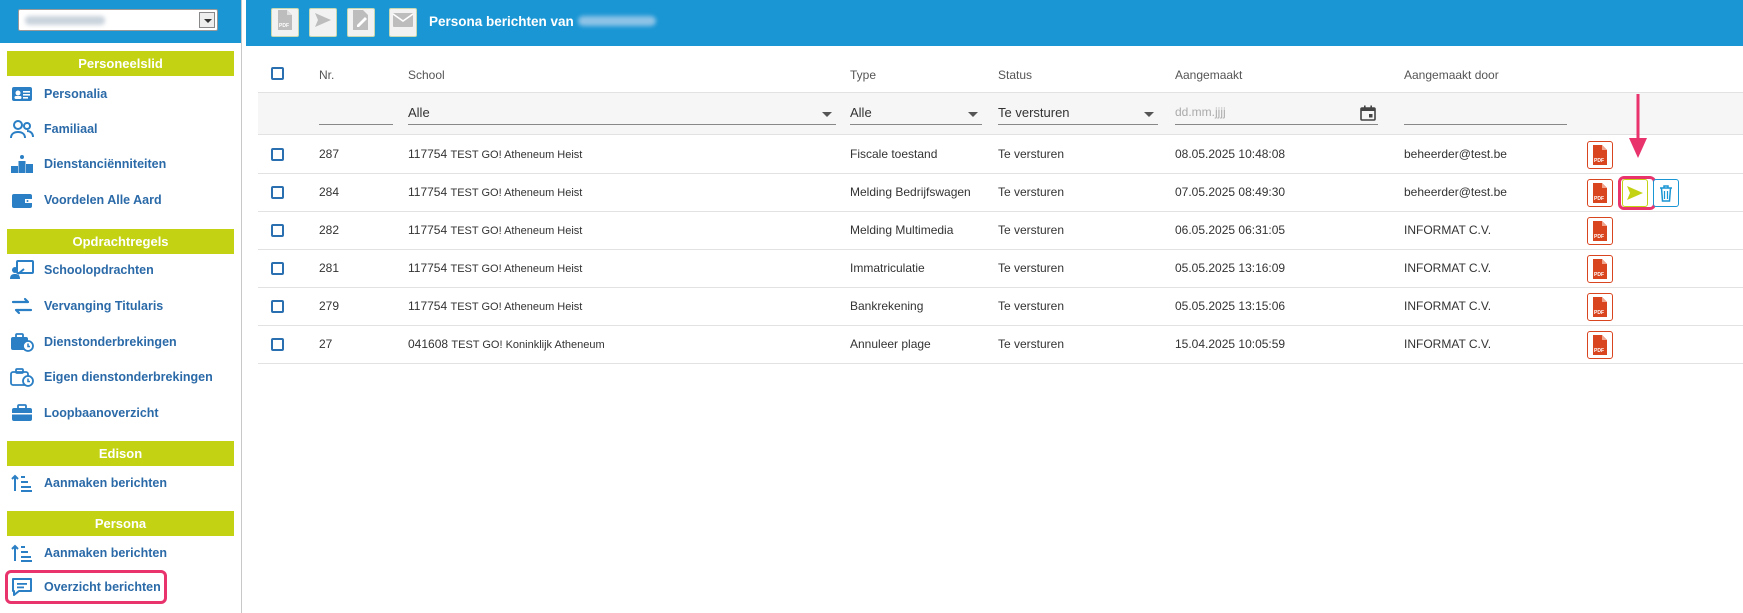 This screenshot has height=613, width=1743. What do you see at coordinates (1230, 192) in the screenshot?
I see `cell-created: 07.05.2025 08:49:30` at bounding box center [1230, 192].